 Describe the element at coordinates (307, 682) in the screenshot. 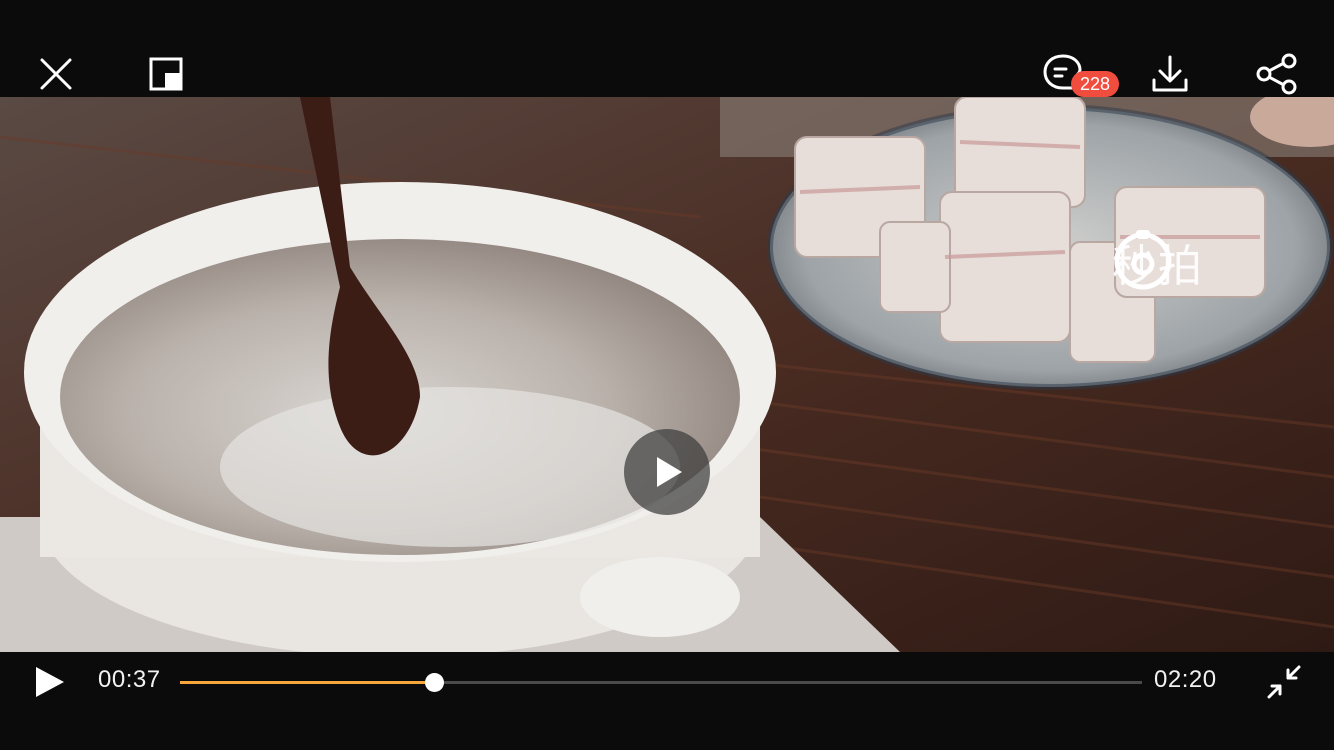

I see `progress-fill` at that location.